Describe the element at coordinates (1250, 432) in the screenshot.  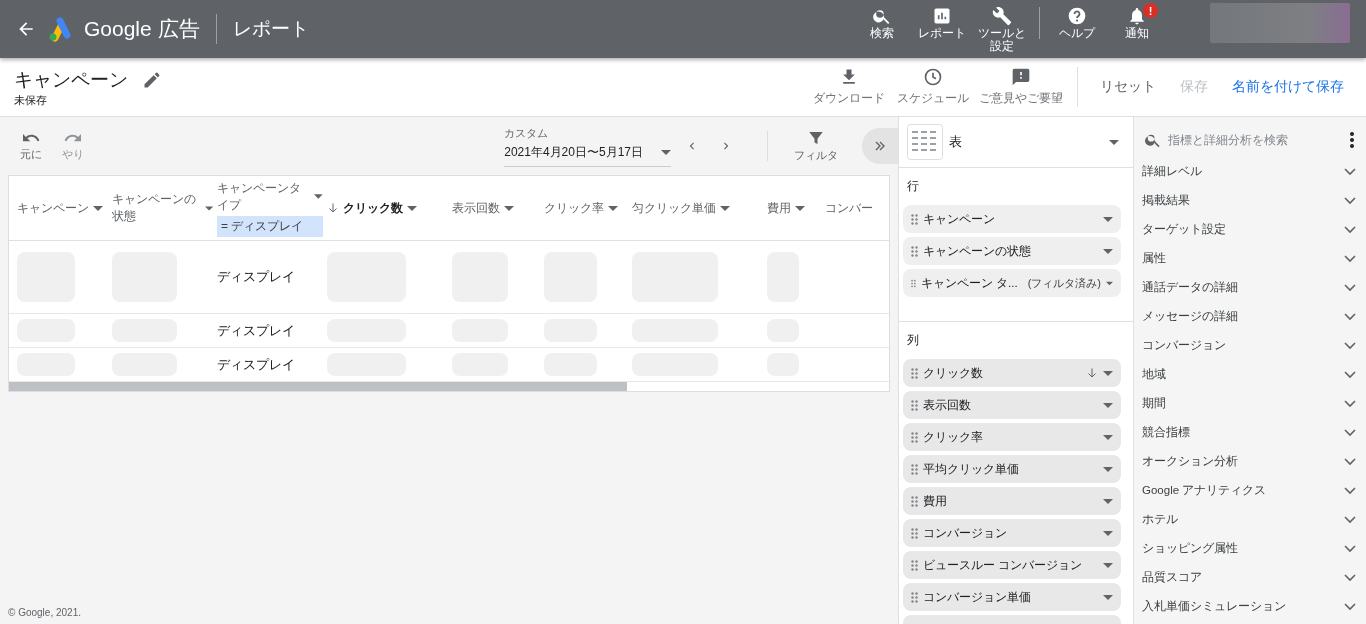
I see `category-item: 競合指標` at that location.